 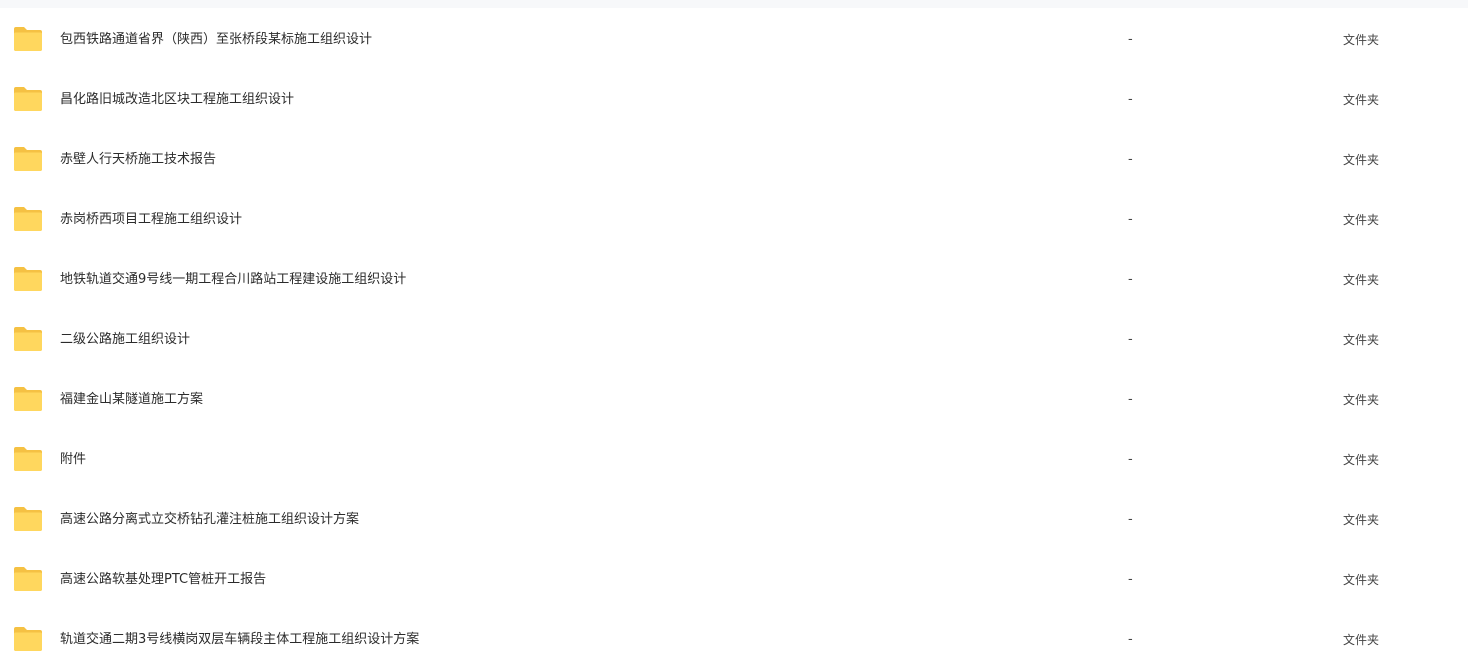 What do you see at coordinates (209, 520) in the screenshot?
I see `file-name: 高速公路分离式立交桥钻孔灌注桩施工组织设计方案` at bounding box center [209, 520].